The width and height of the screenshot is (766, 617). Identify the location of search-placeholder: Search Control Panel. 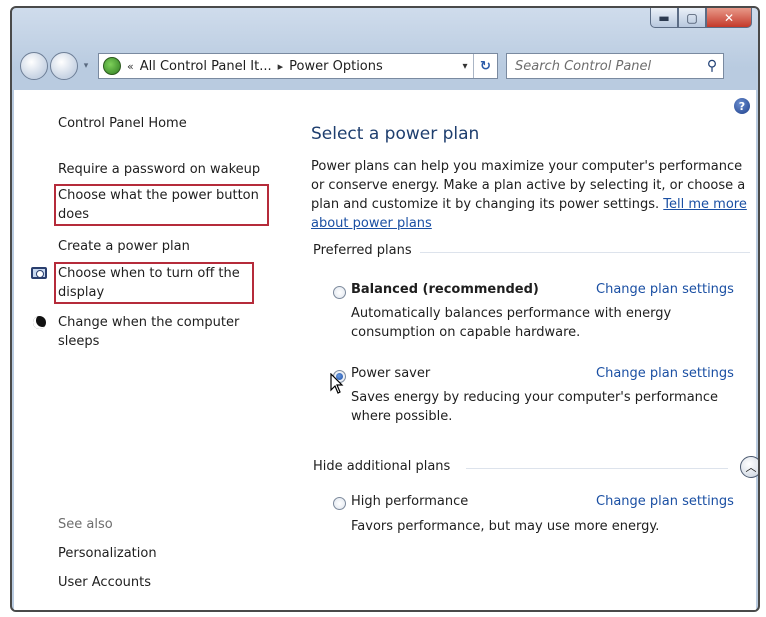
(583, 66).